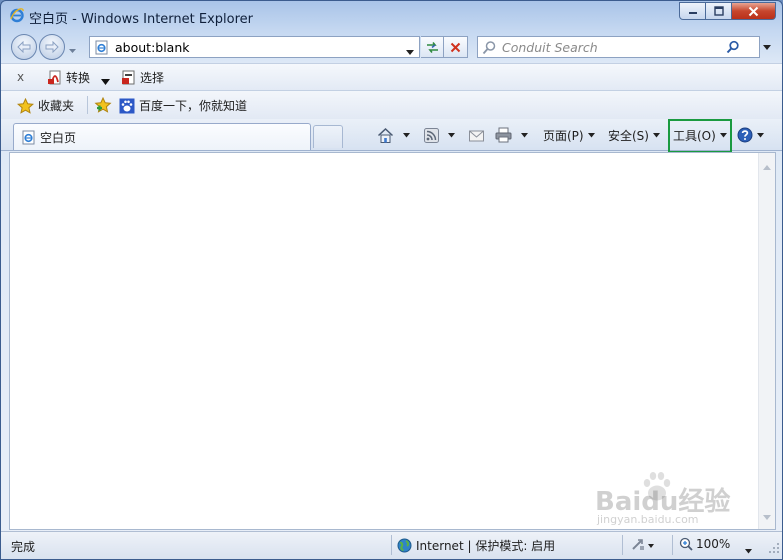  I want to click on stop-button, so click(456, 47).